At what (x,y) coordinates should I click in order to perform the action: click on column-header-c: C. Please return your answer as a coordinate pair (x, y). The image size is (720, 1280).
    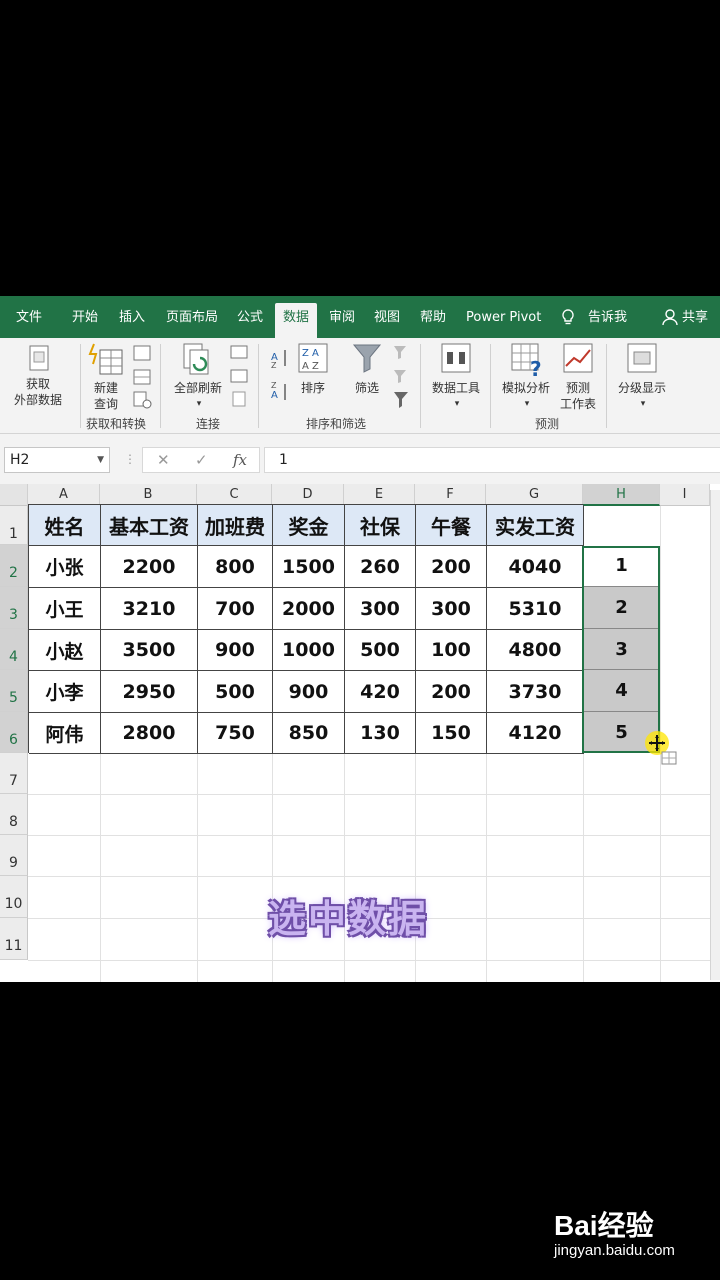
    Looking at the image, I should click on (234, 495).